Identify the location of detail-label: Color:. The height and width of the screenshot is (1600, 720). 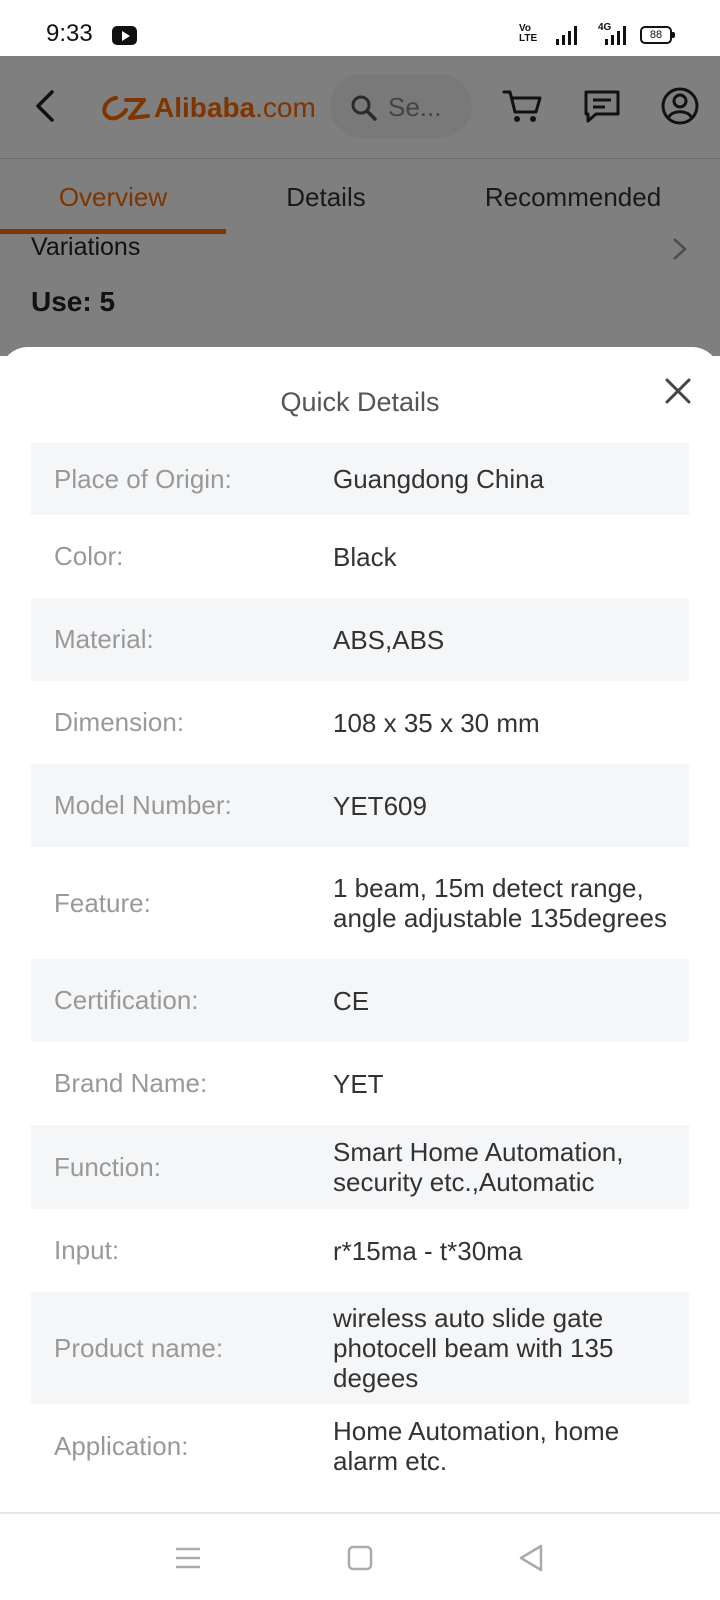
(89, 556).